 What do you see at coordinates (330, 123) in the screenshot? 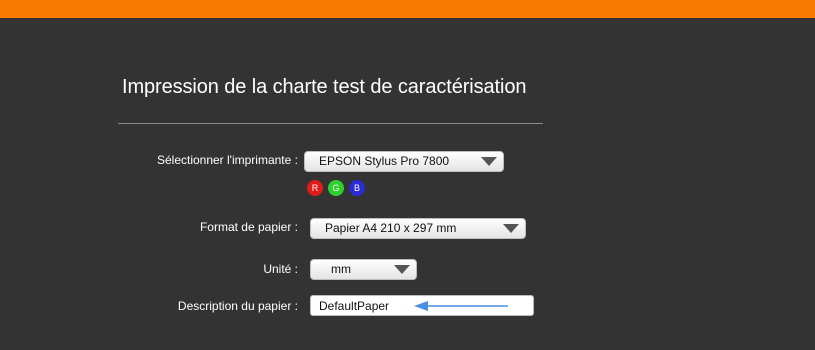
I see `title-divider` at bounding box center [330, 123].